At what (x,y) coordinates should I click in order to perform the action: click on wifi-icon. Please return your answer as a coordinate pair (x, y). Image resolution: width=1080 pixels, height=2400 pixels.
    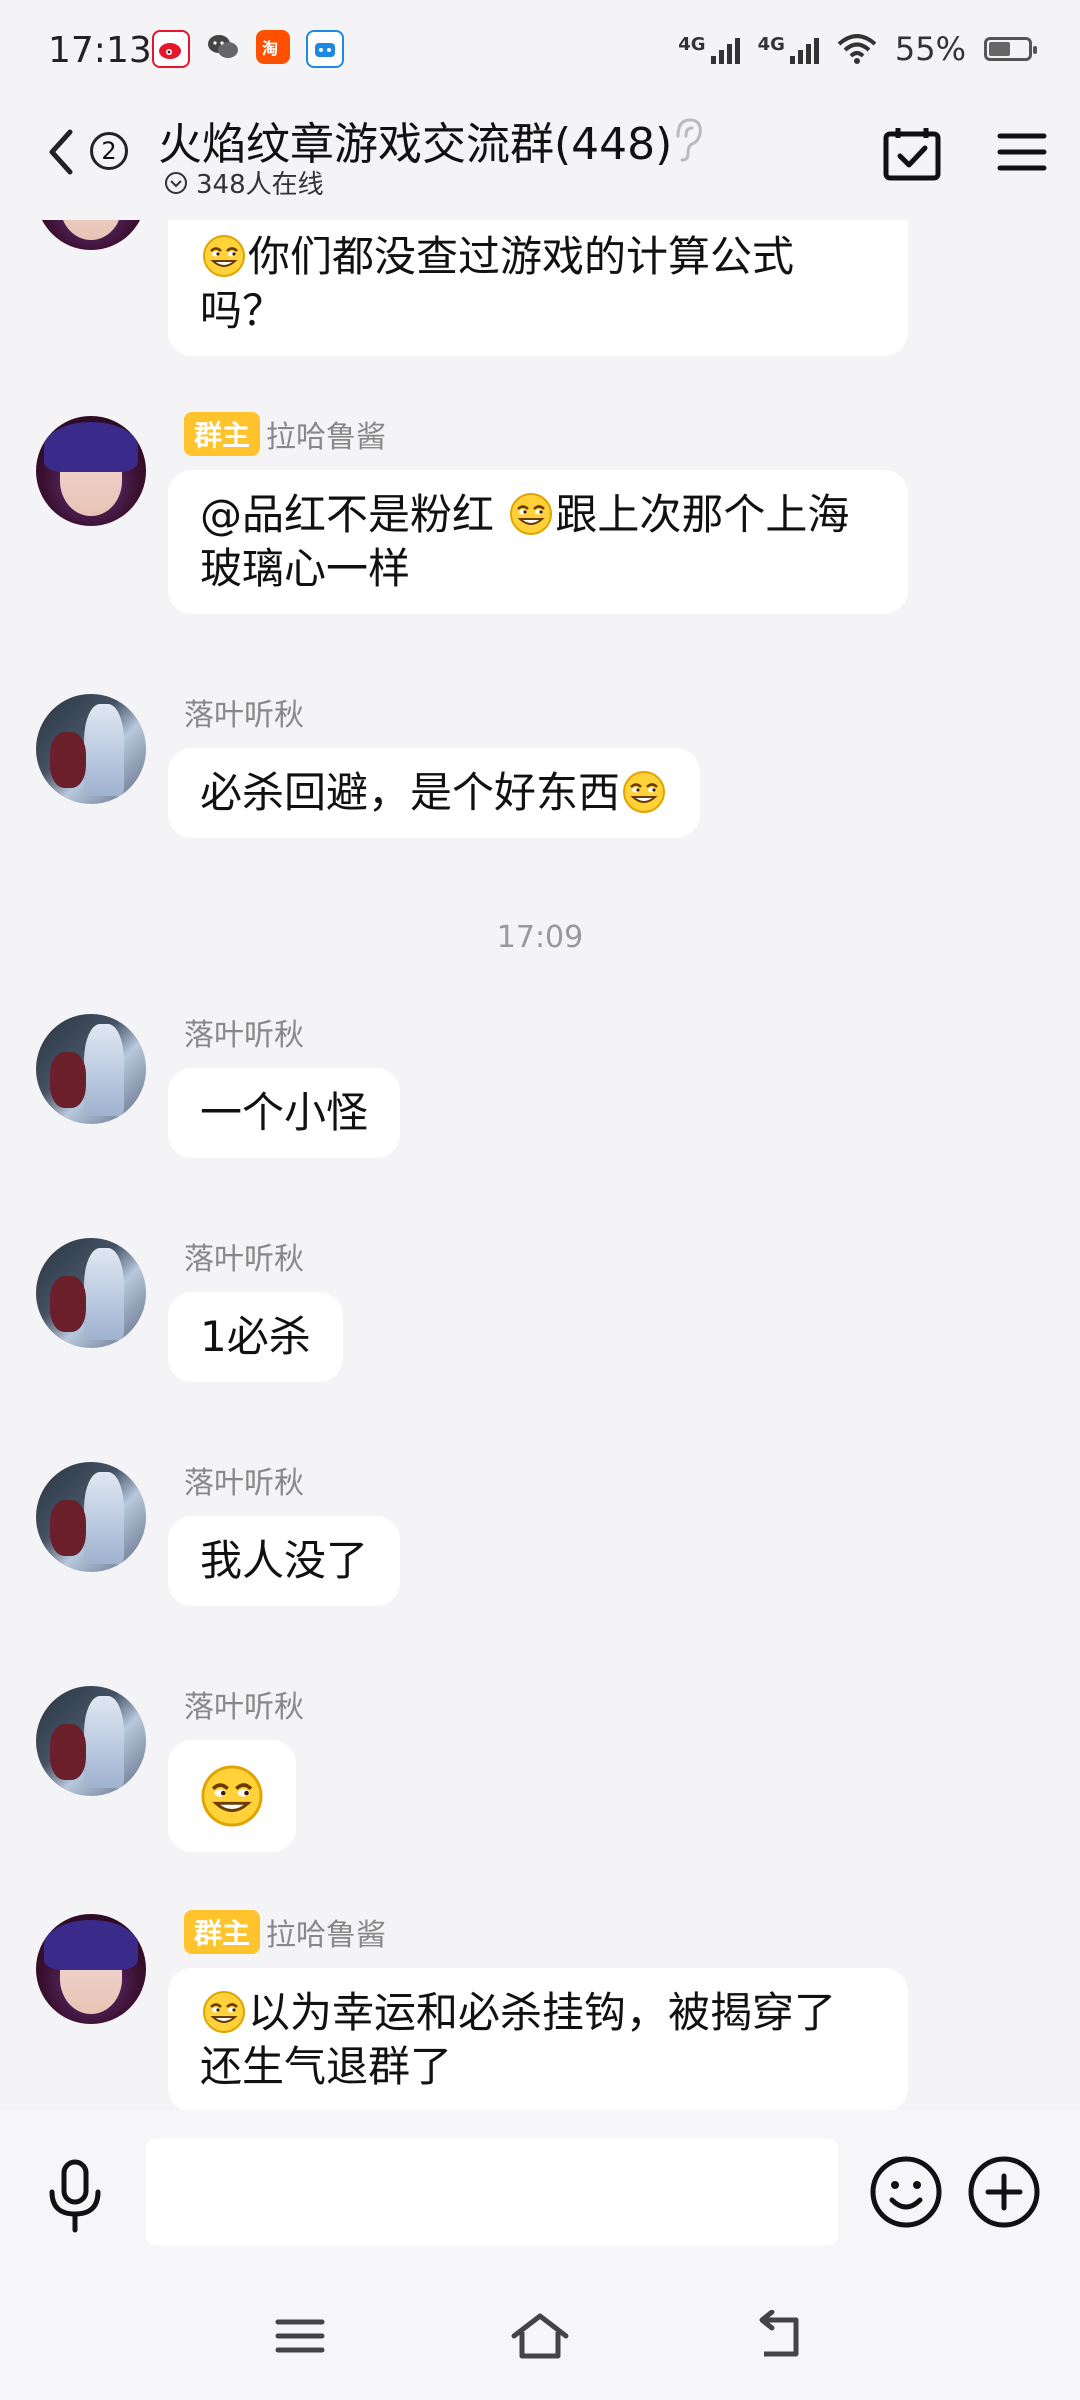
    Looking at the image, I should click on (857, 49).